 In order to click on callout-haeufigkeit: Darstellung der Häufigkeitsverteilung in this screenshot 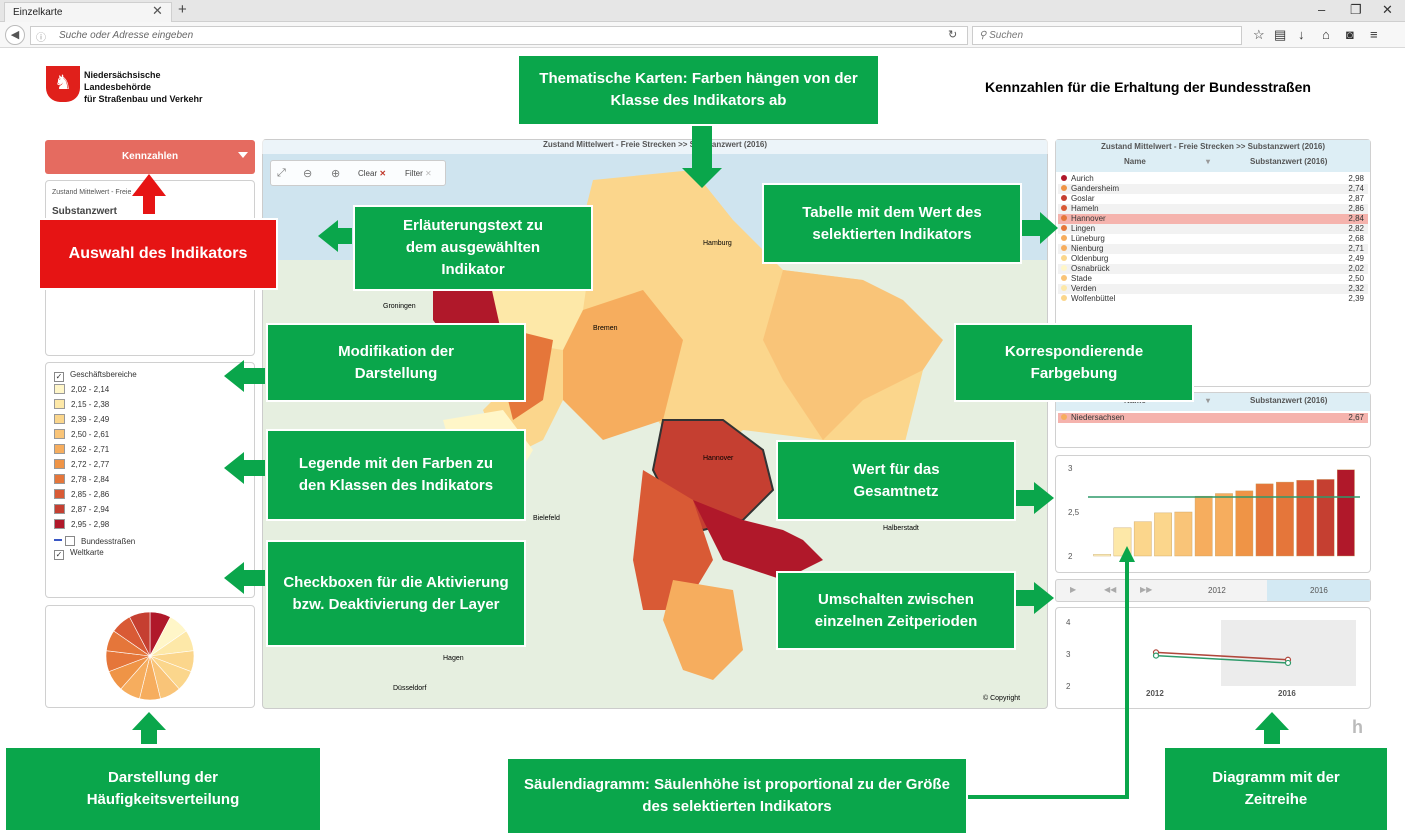, I will do `click(163, 789)`.